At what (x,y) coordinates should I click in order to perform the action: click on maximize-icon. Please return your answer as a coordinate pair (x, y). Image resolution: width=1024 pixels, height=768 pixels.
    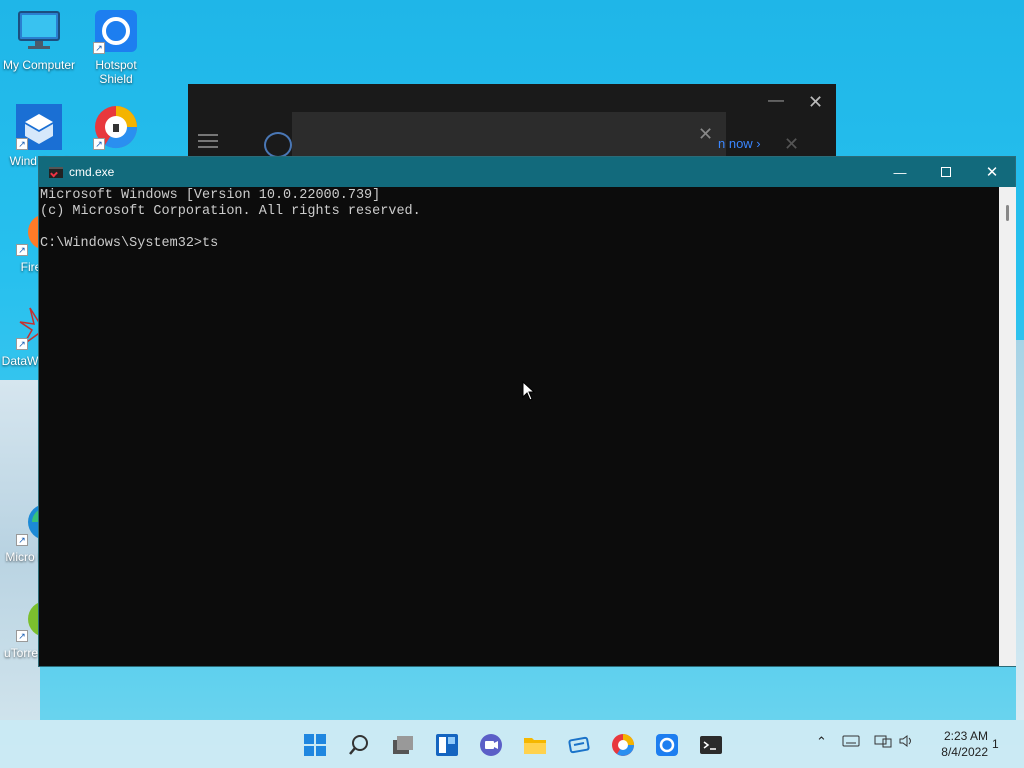
    Looking at the image, I should click on (946, 172).